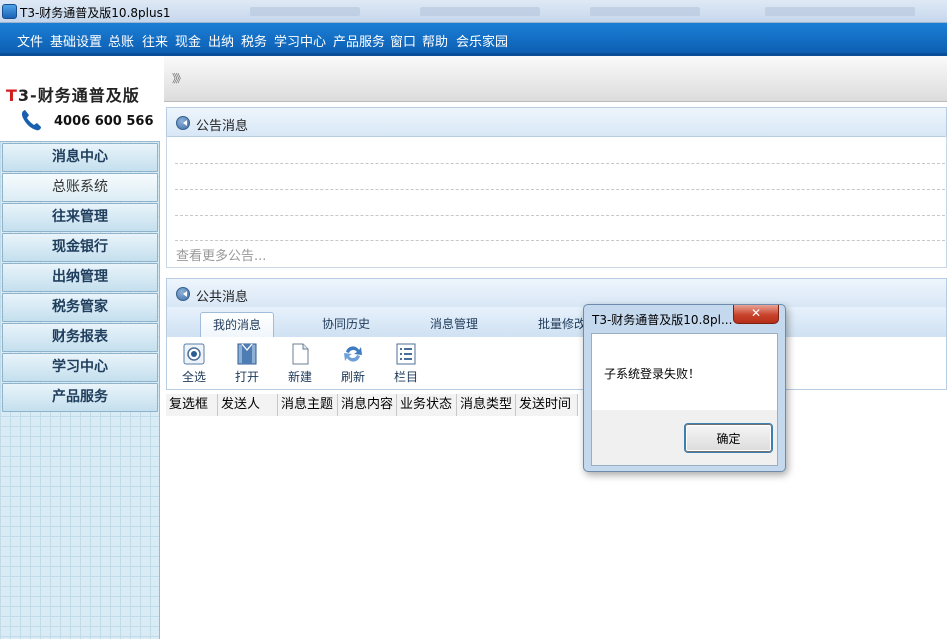 The image size is (947, 639). I want to click on message-tabs: 我的消息 协同历史 消息管理 批量修改, so click(556, 322).